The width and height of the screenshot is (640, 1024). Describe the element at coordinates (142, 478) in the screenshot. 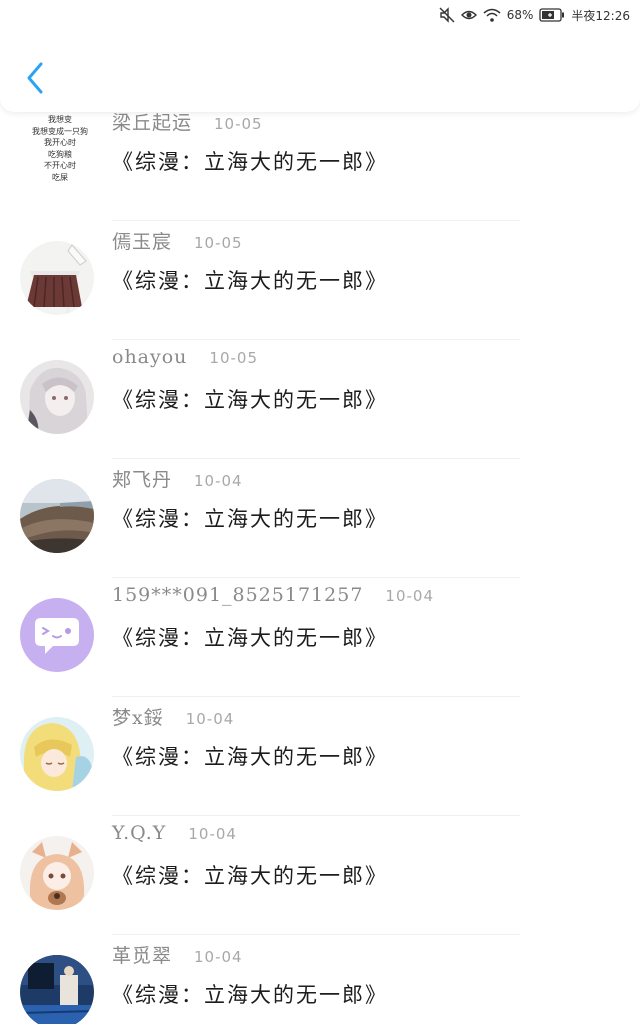

I see `username: 郏飞丹` at that location.